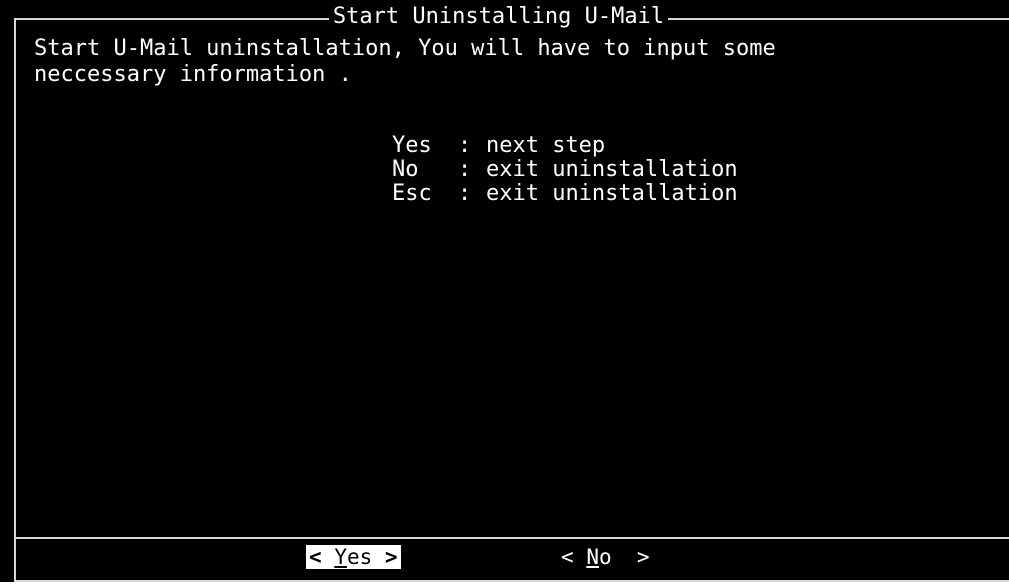 This screenshot has width=1009, height=586. I want to click on no-hotkey: N, so click(592, 557).